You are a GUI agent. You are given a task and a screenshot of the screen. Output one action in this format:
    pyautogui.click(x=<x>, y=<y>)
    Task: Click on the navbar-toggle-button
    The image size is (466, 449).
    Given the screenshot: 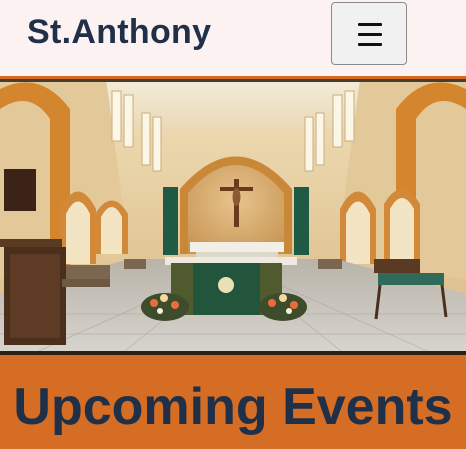 What is the action you would take?
    pyautogui.click(x=369, y=33)
    